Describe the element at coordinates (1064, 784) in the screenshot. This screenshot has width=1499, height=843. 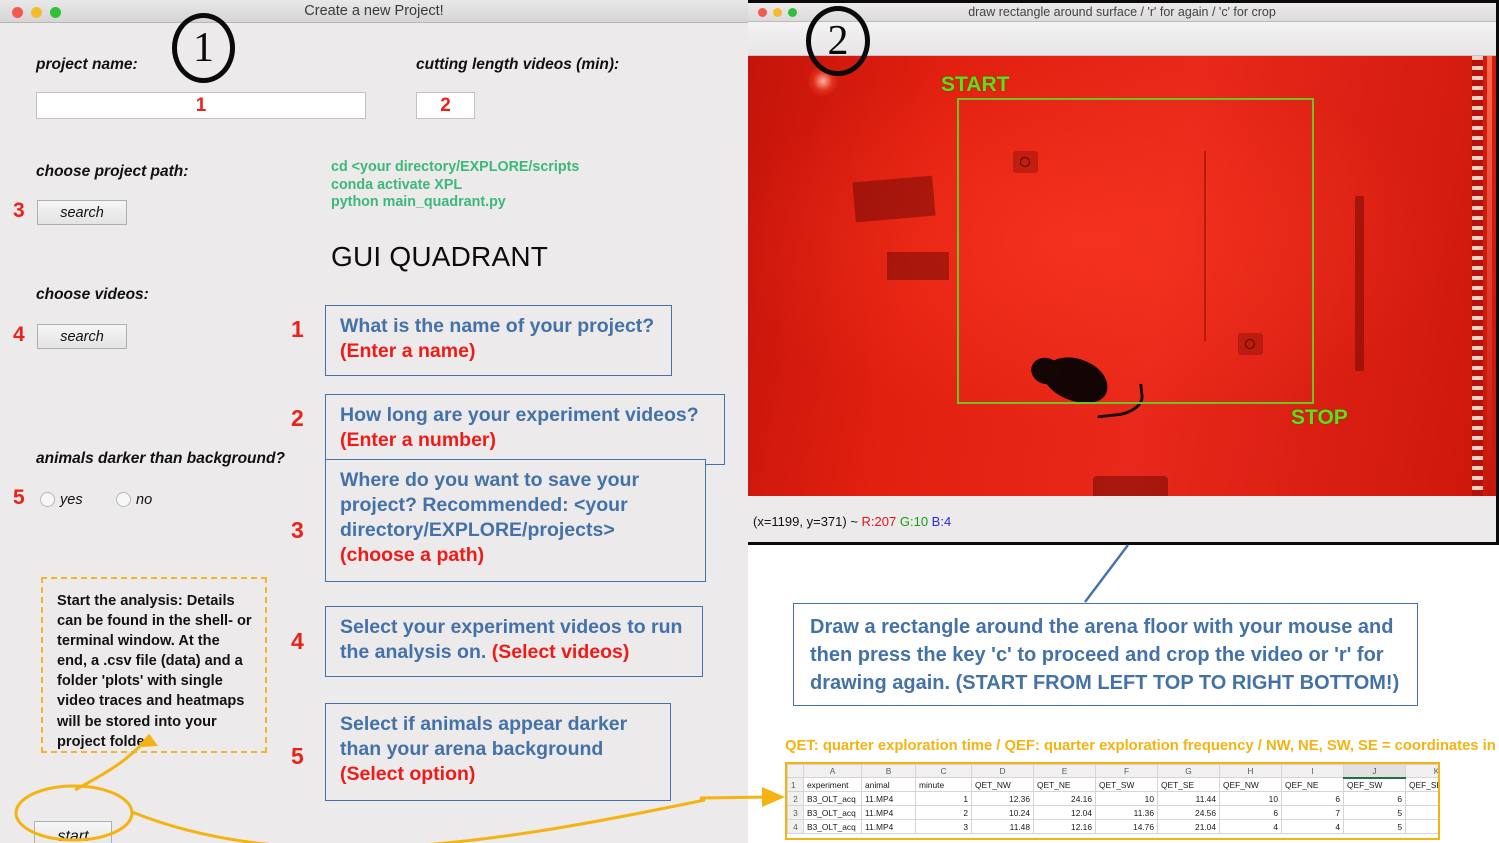
I see `cell-header-qet-ne: QET_NE` at that location.